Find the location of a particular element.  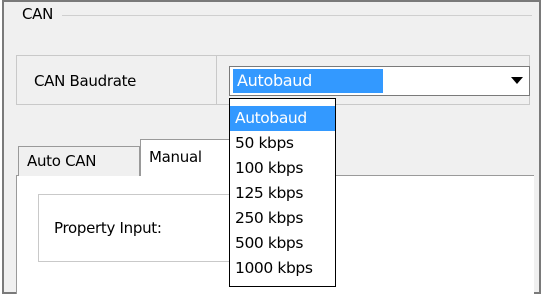

baudrate-combobox: Autobaud is located at coordinates (379, 81).